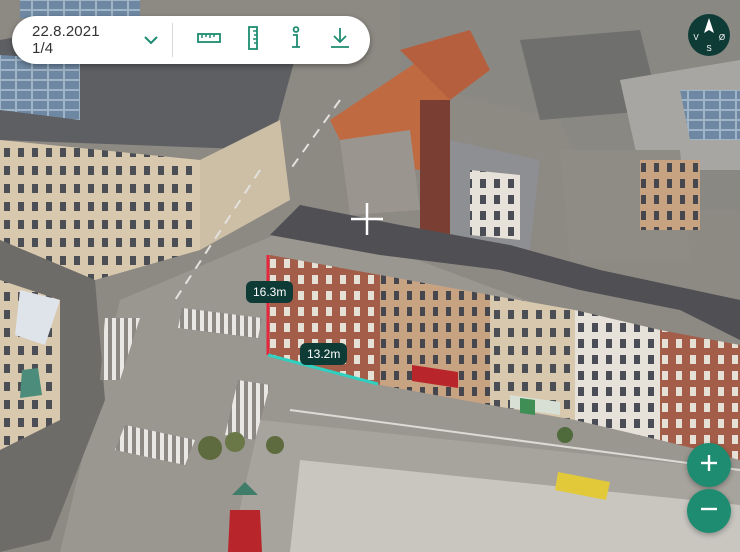 This screenshot has width=740, height=552. What do you see at coordinates (722, 37) in the screenshot?
I see `compass-east-label: Ø` at bounding box center [722, 37].